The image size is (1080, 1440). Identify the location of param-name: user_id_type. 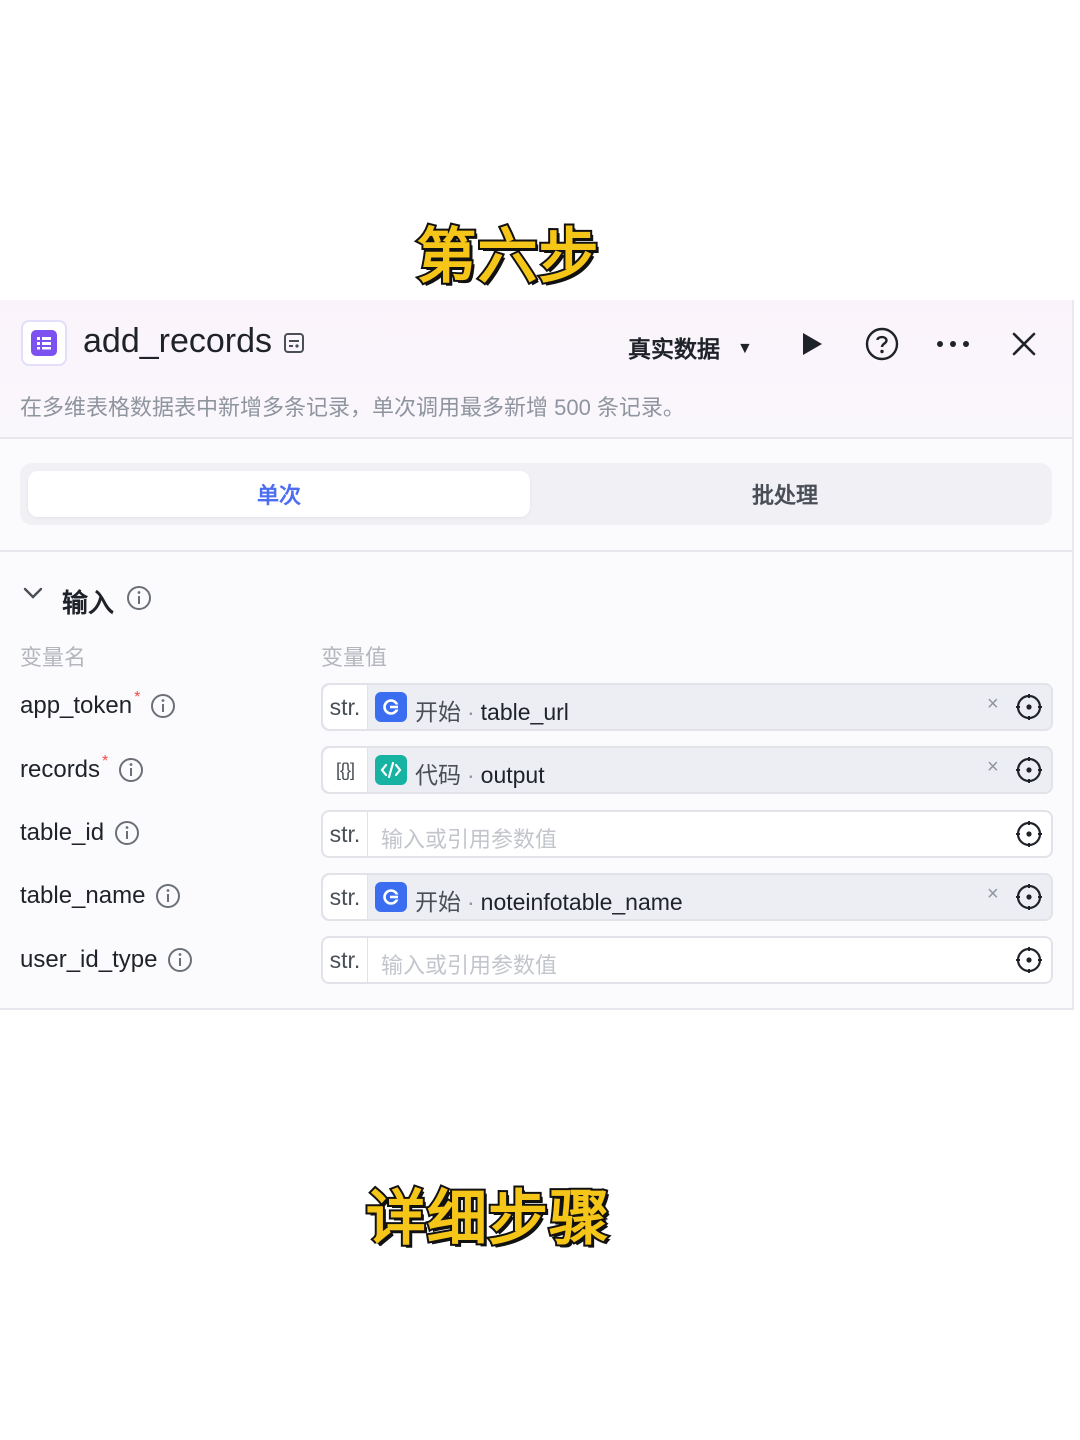
(89, 959).